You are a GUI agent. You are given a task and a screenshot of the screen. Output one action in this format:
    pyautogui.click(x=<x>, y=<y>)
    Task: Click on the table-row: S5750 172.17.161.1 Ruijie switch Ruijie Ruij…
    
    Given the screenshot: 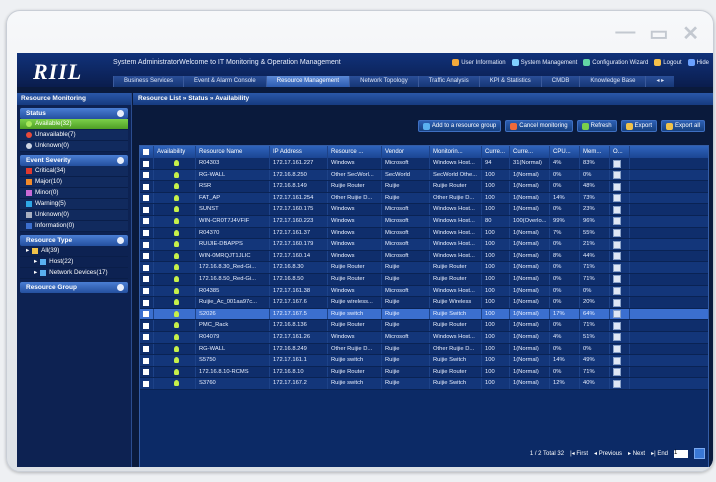 What is the action you would take?
    pyautogui.click(x=424, y=361)
    